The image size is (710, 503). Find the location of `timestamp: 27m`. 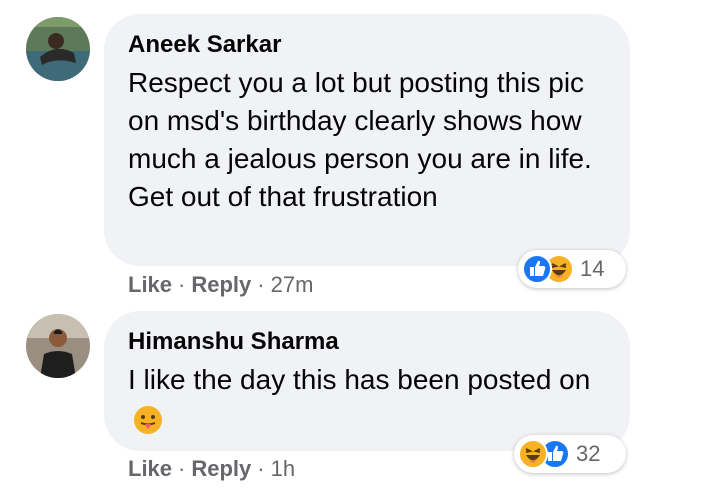

timestamp: 27m is located at coordinates (292, 285).